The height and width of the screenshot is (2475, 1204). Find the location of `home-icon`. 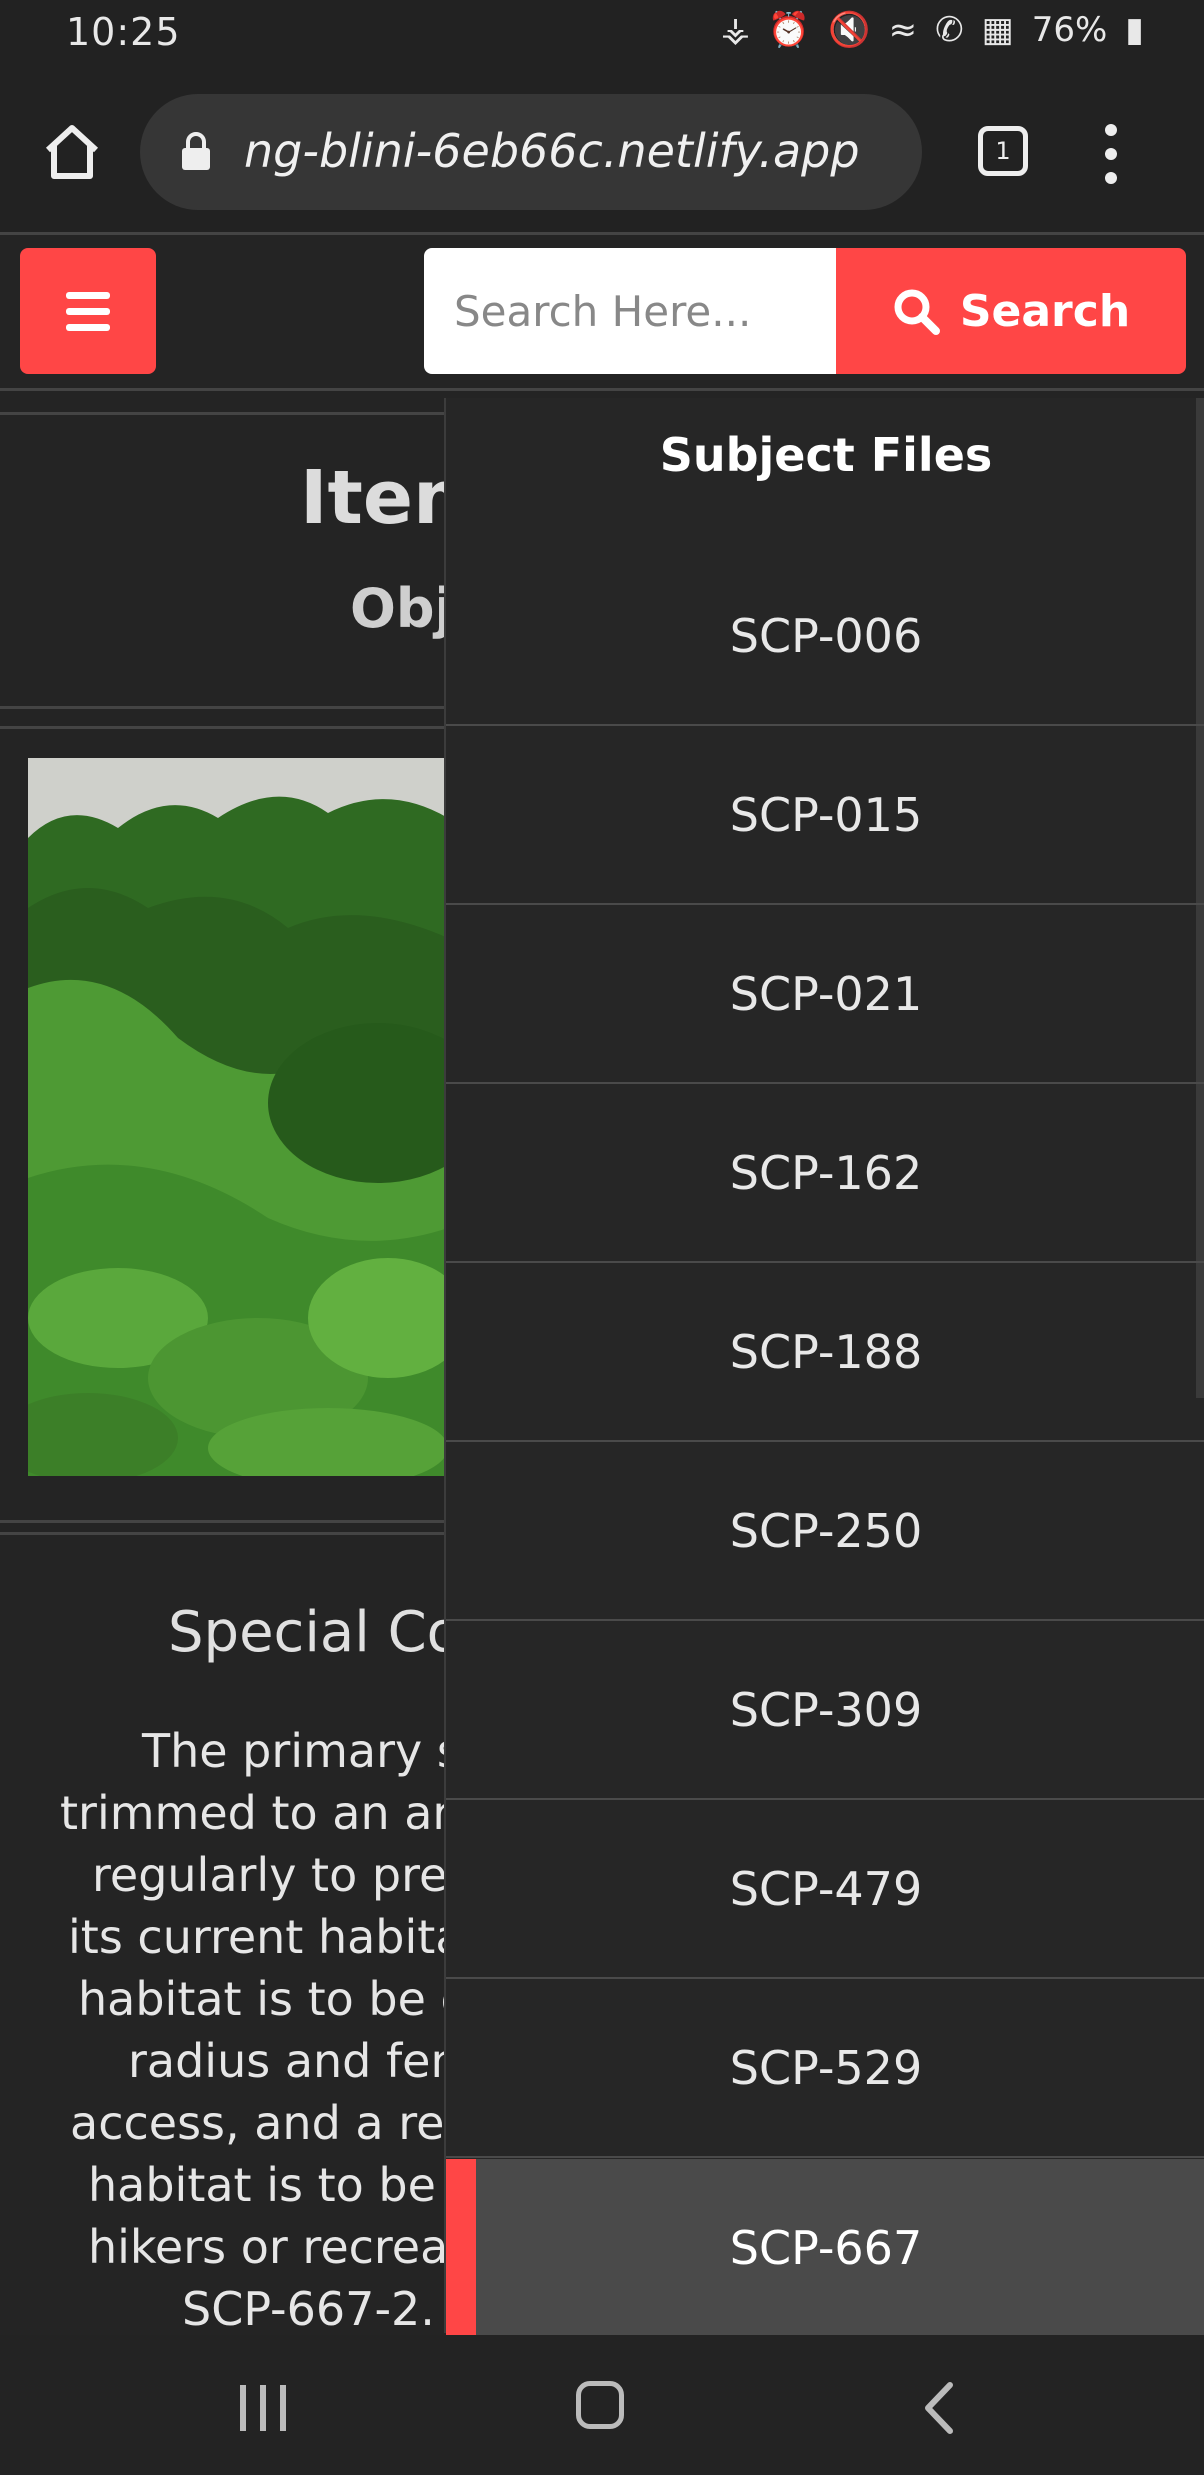

home-icon is located at coordinates (72, 152).